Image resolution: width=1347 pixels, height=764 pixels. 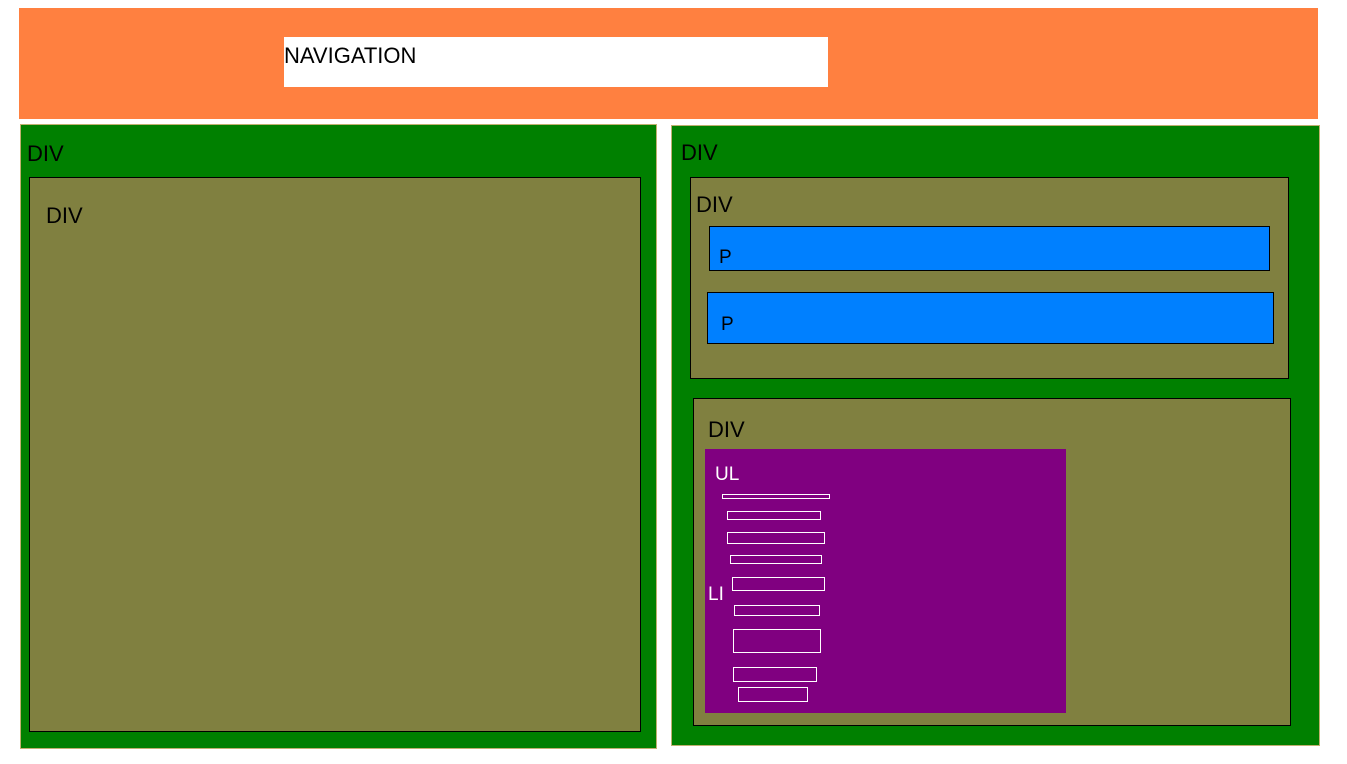 What do you see at coordinates (727, 474) in the screenshot?
I see `unordered-list-label: UL` at bounding box center [727, 474].